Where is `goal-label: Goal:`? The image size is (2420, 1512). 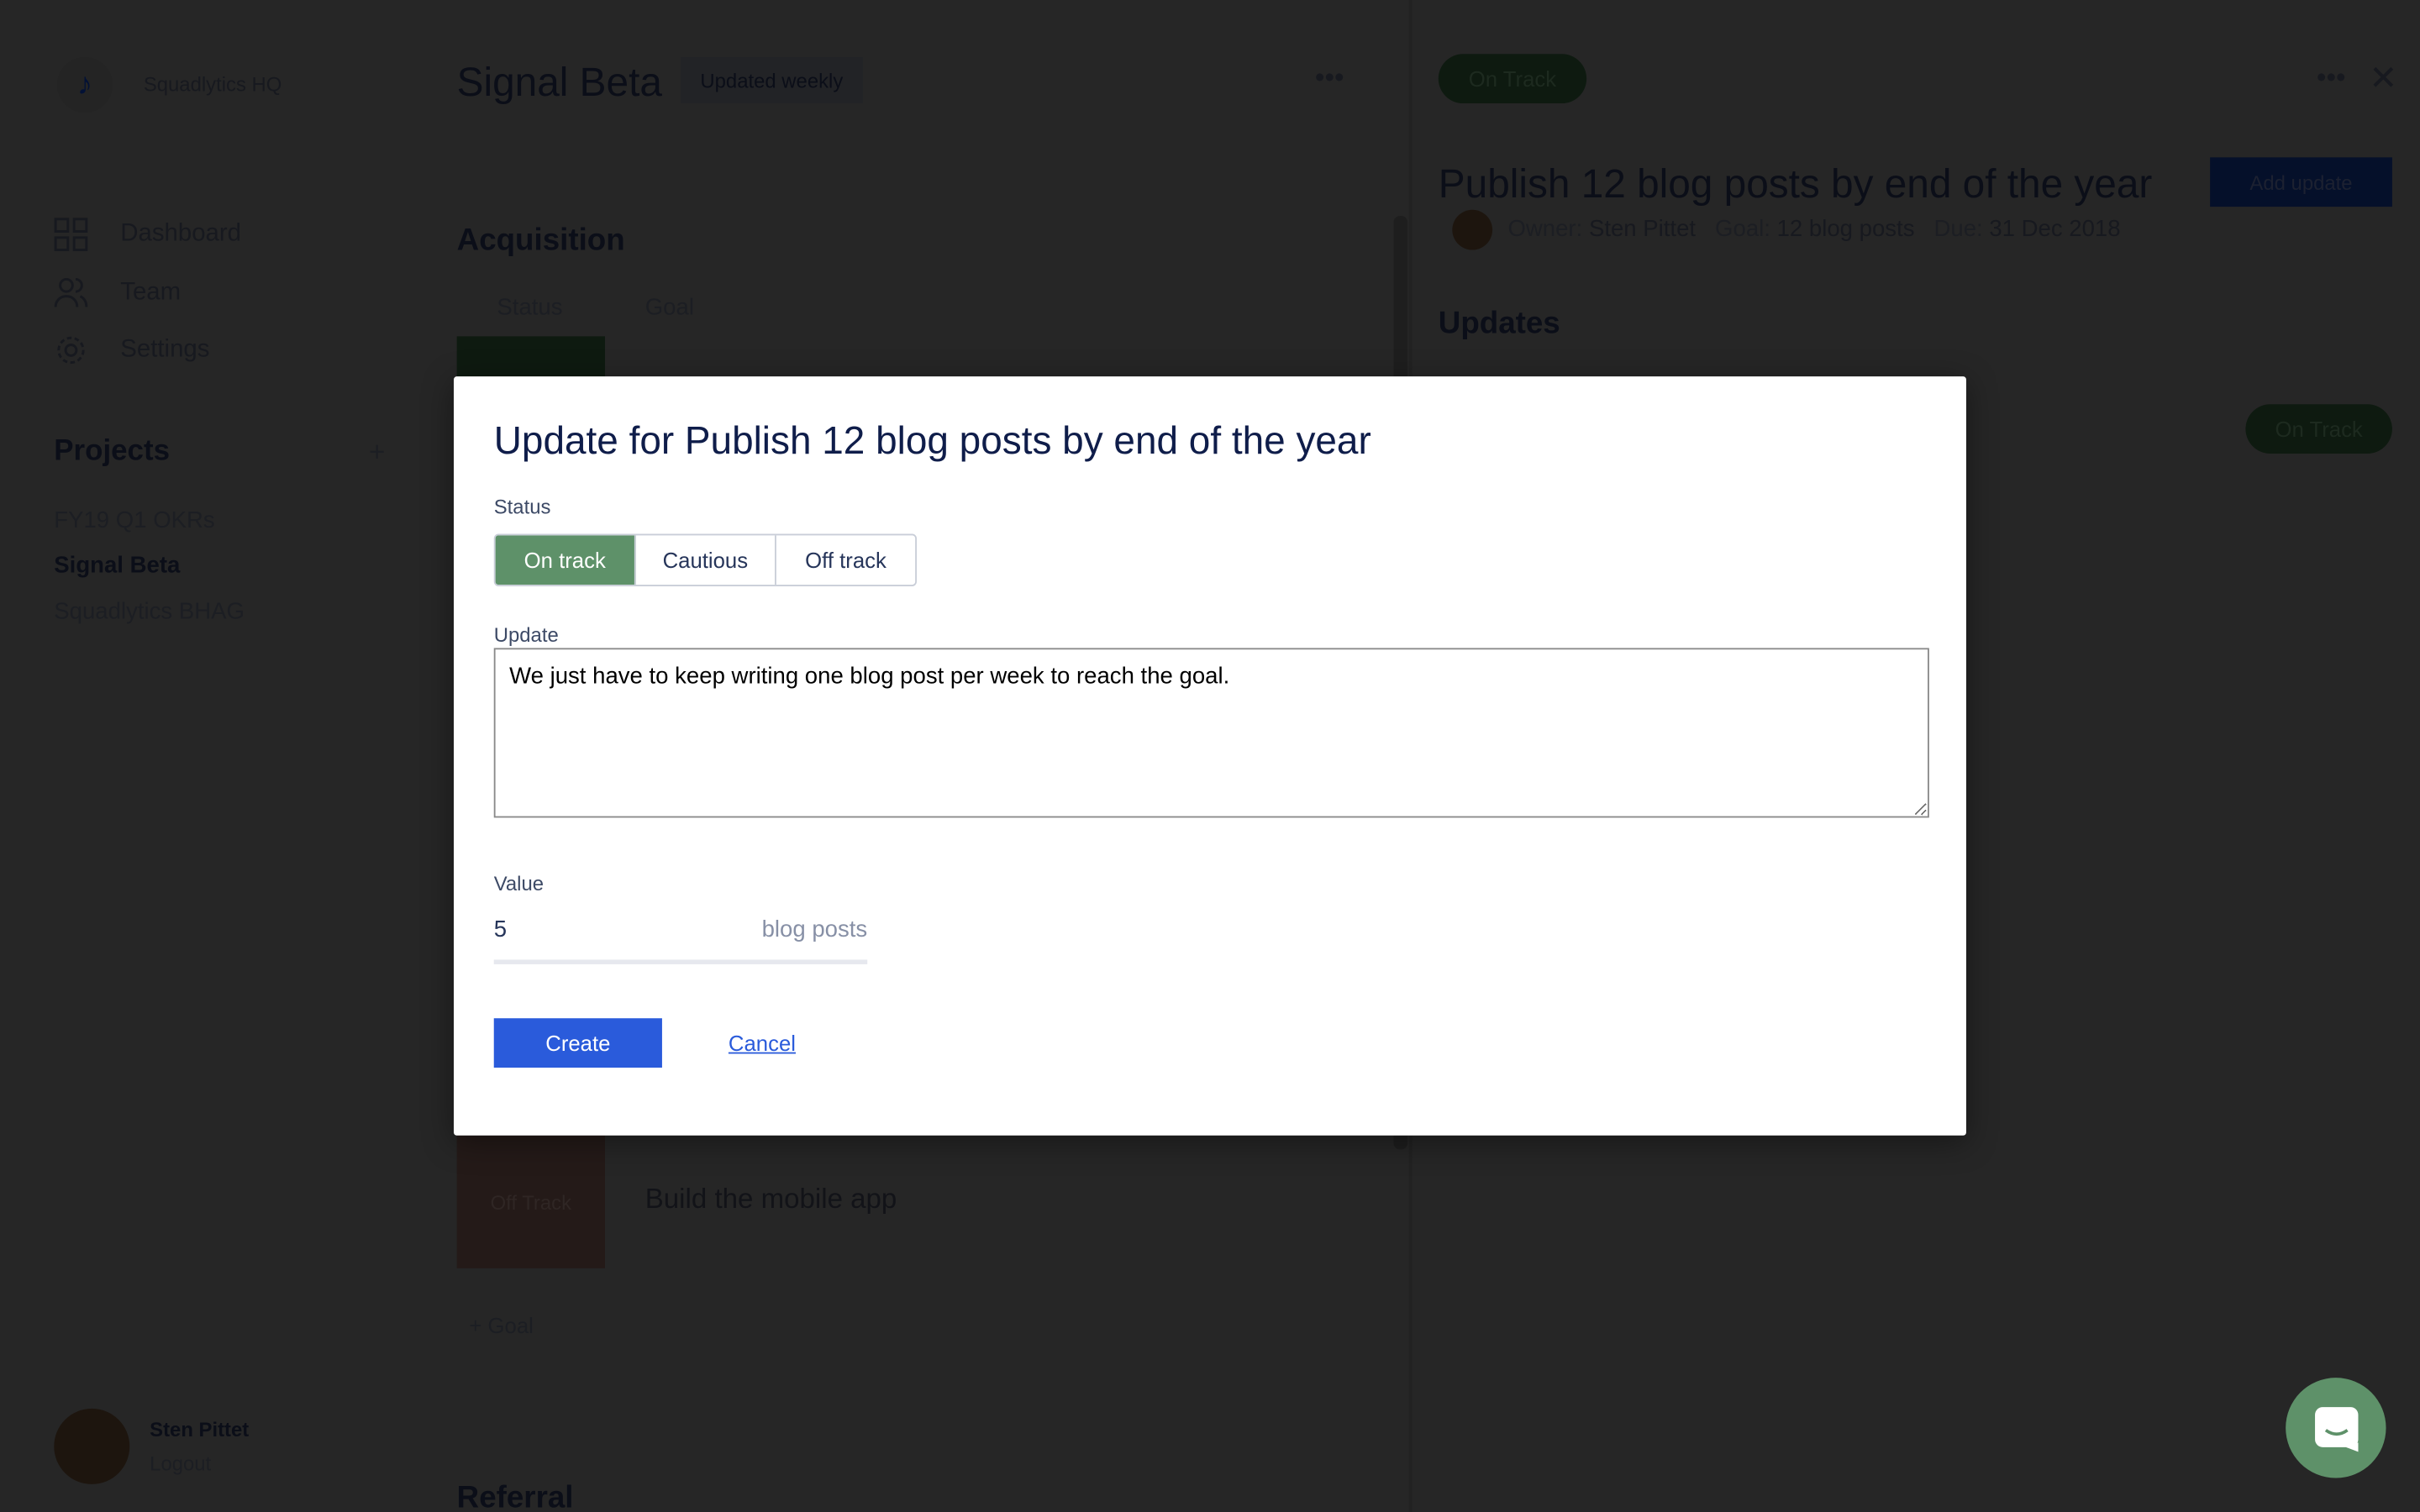
goal-label: Goal: is located at coordinates (1742, 229).